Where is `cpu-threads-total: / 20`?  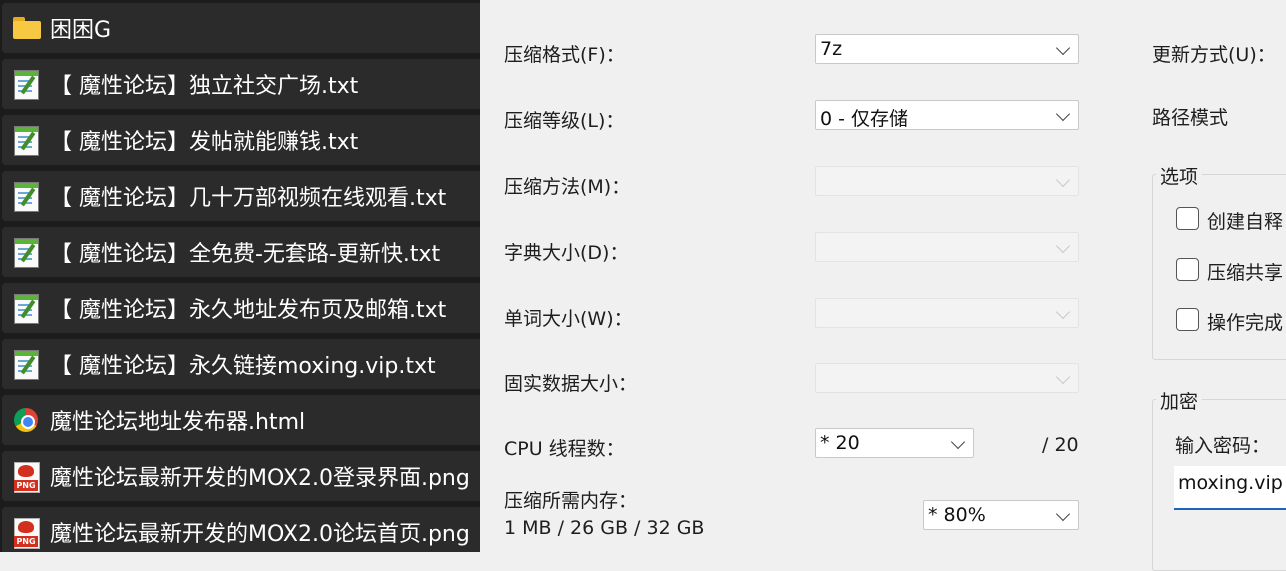 cpu-threads-total: / 20 is located at coordinates (1060, 445).